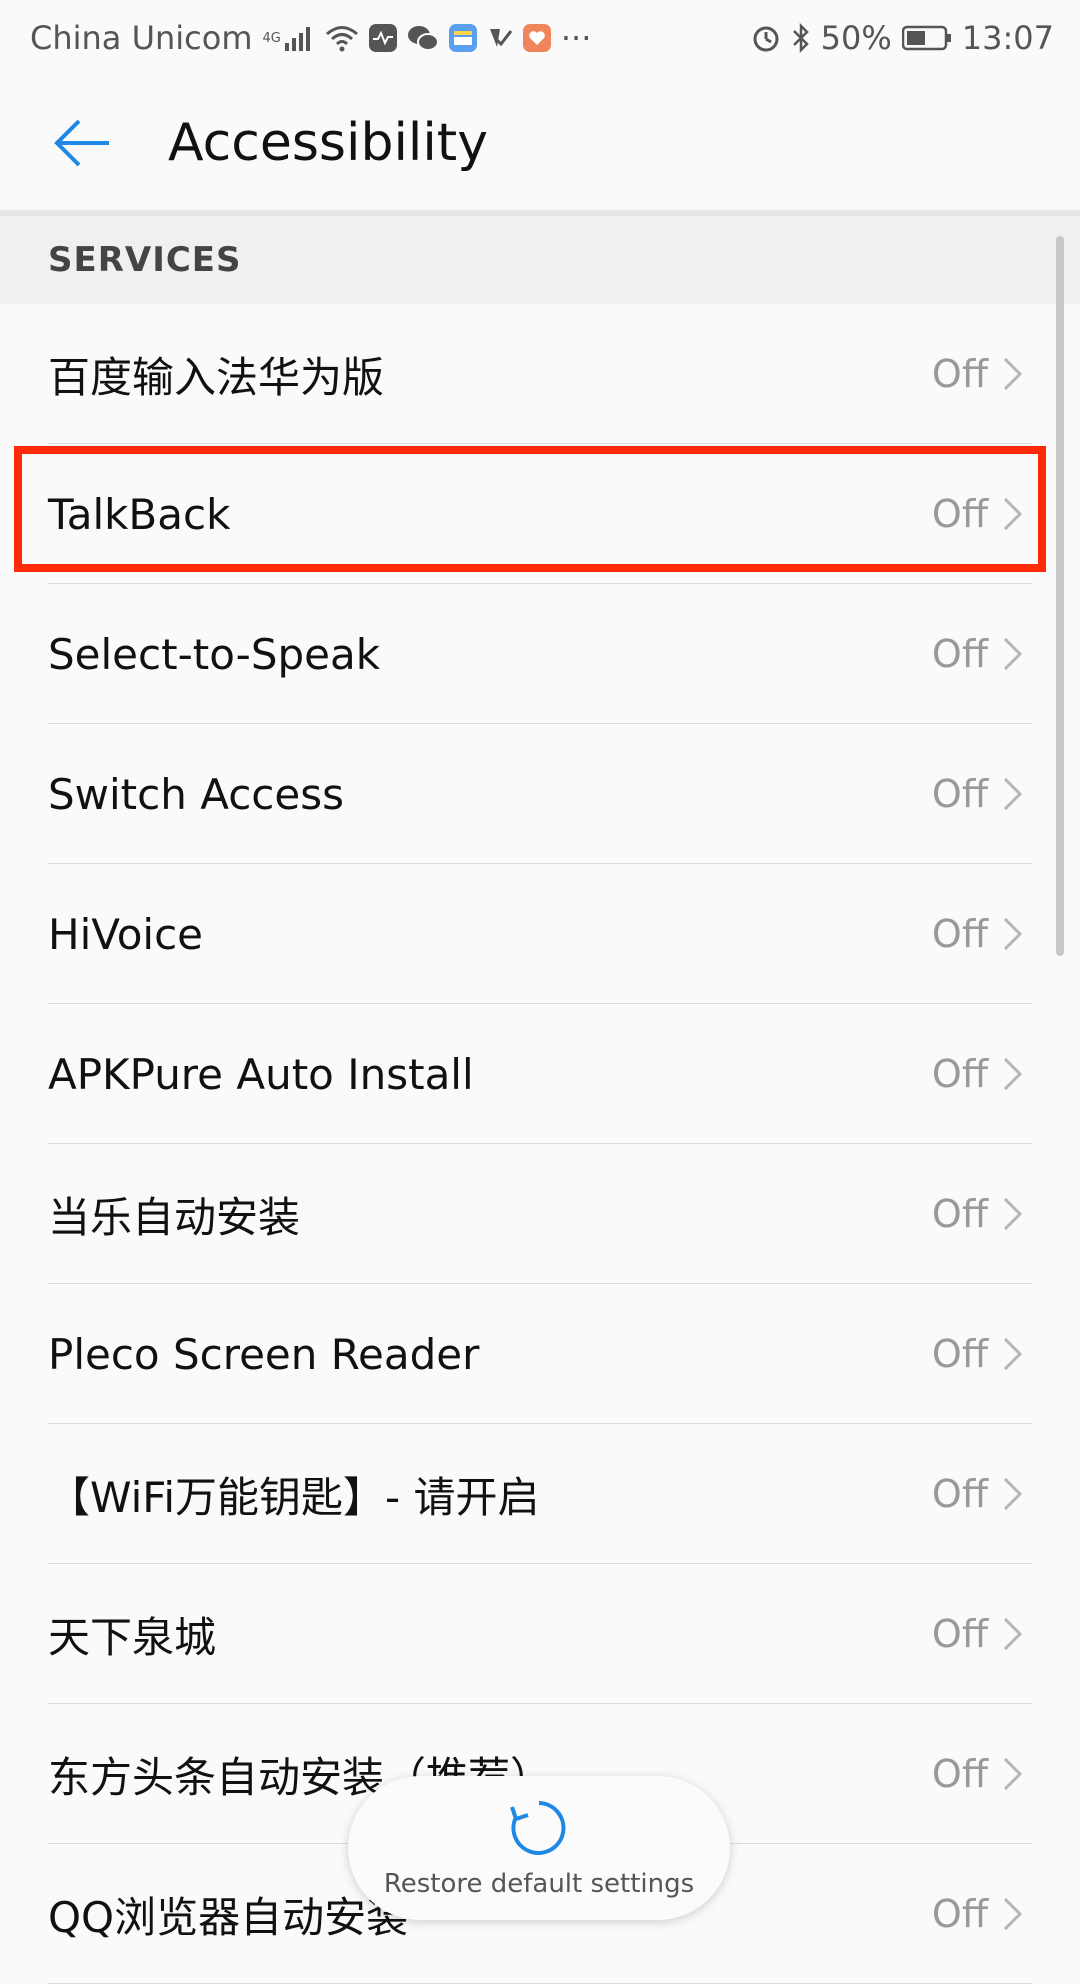 The image size is (1080, 1984). I want to click on status-left: China Unicom 4G ···, so click(310, 38).